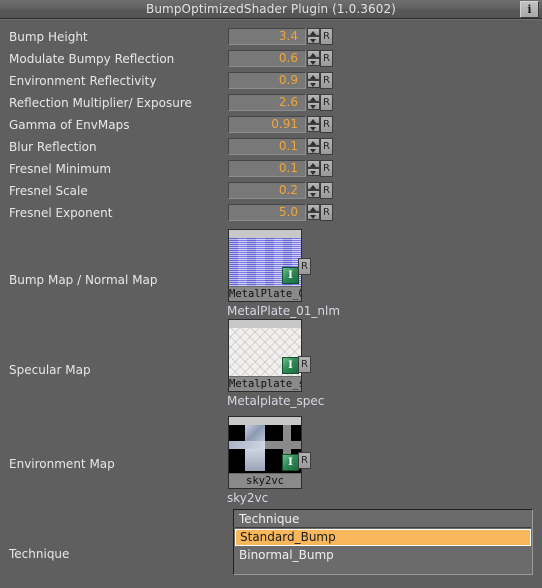 The width and height of the screenshot is (542, 588). What do you see at coordinates (383, 555) in the screenshot?
I see `technique-option-binormal-bump: Binormal_Bump` at bounding box center [383, 555].